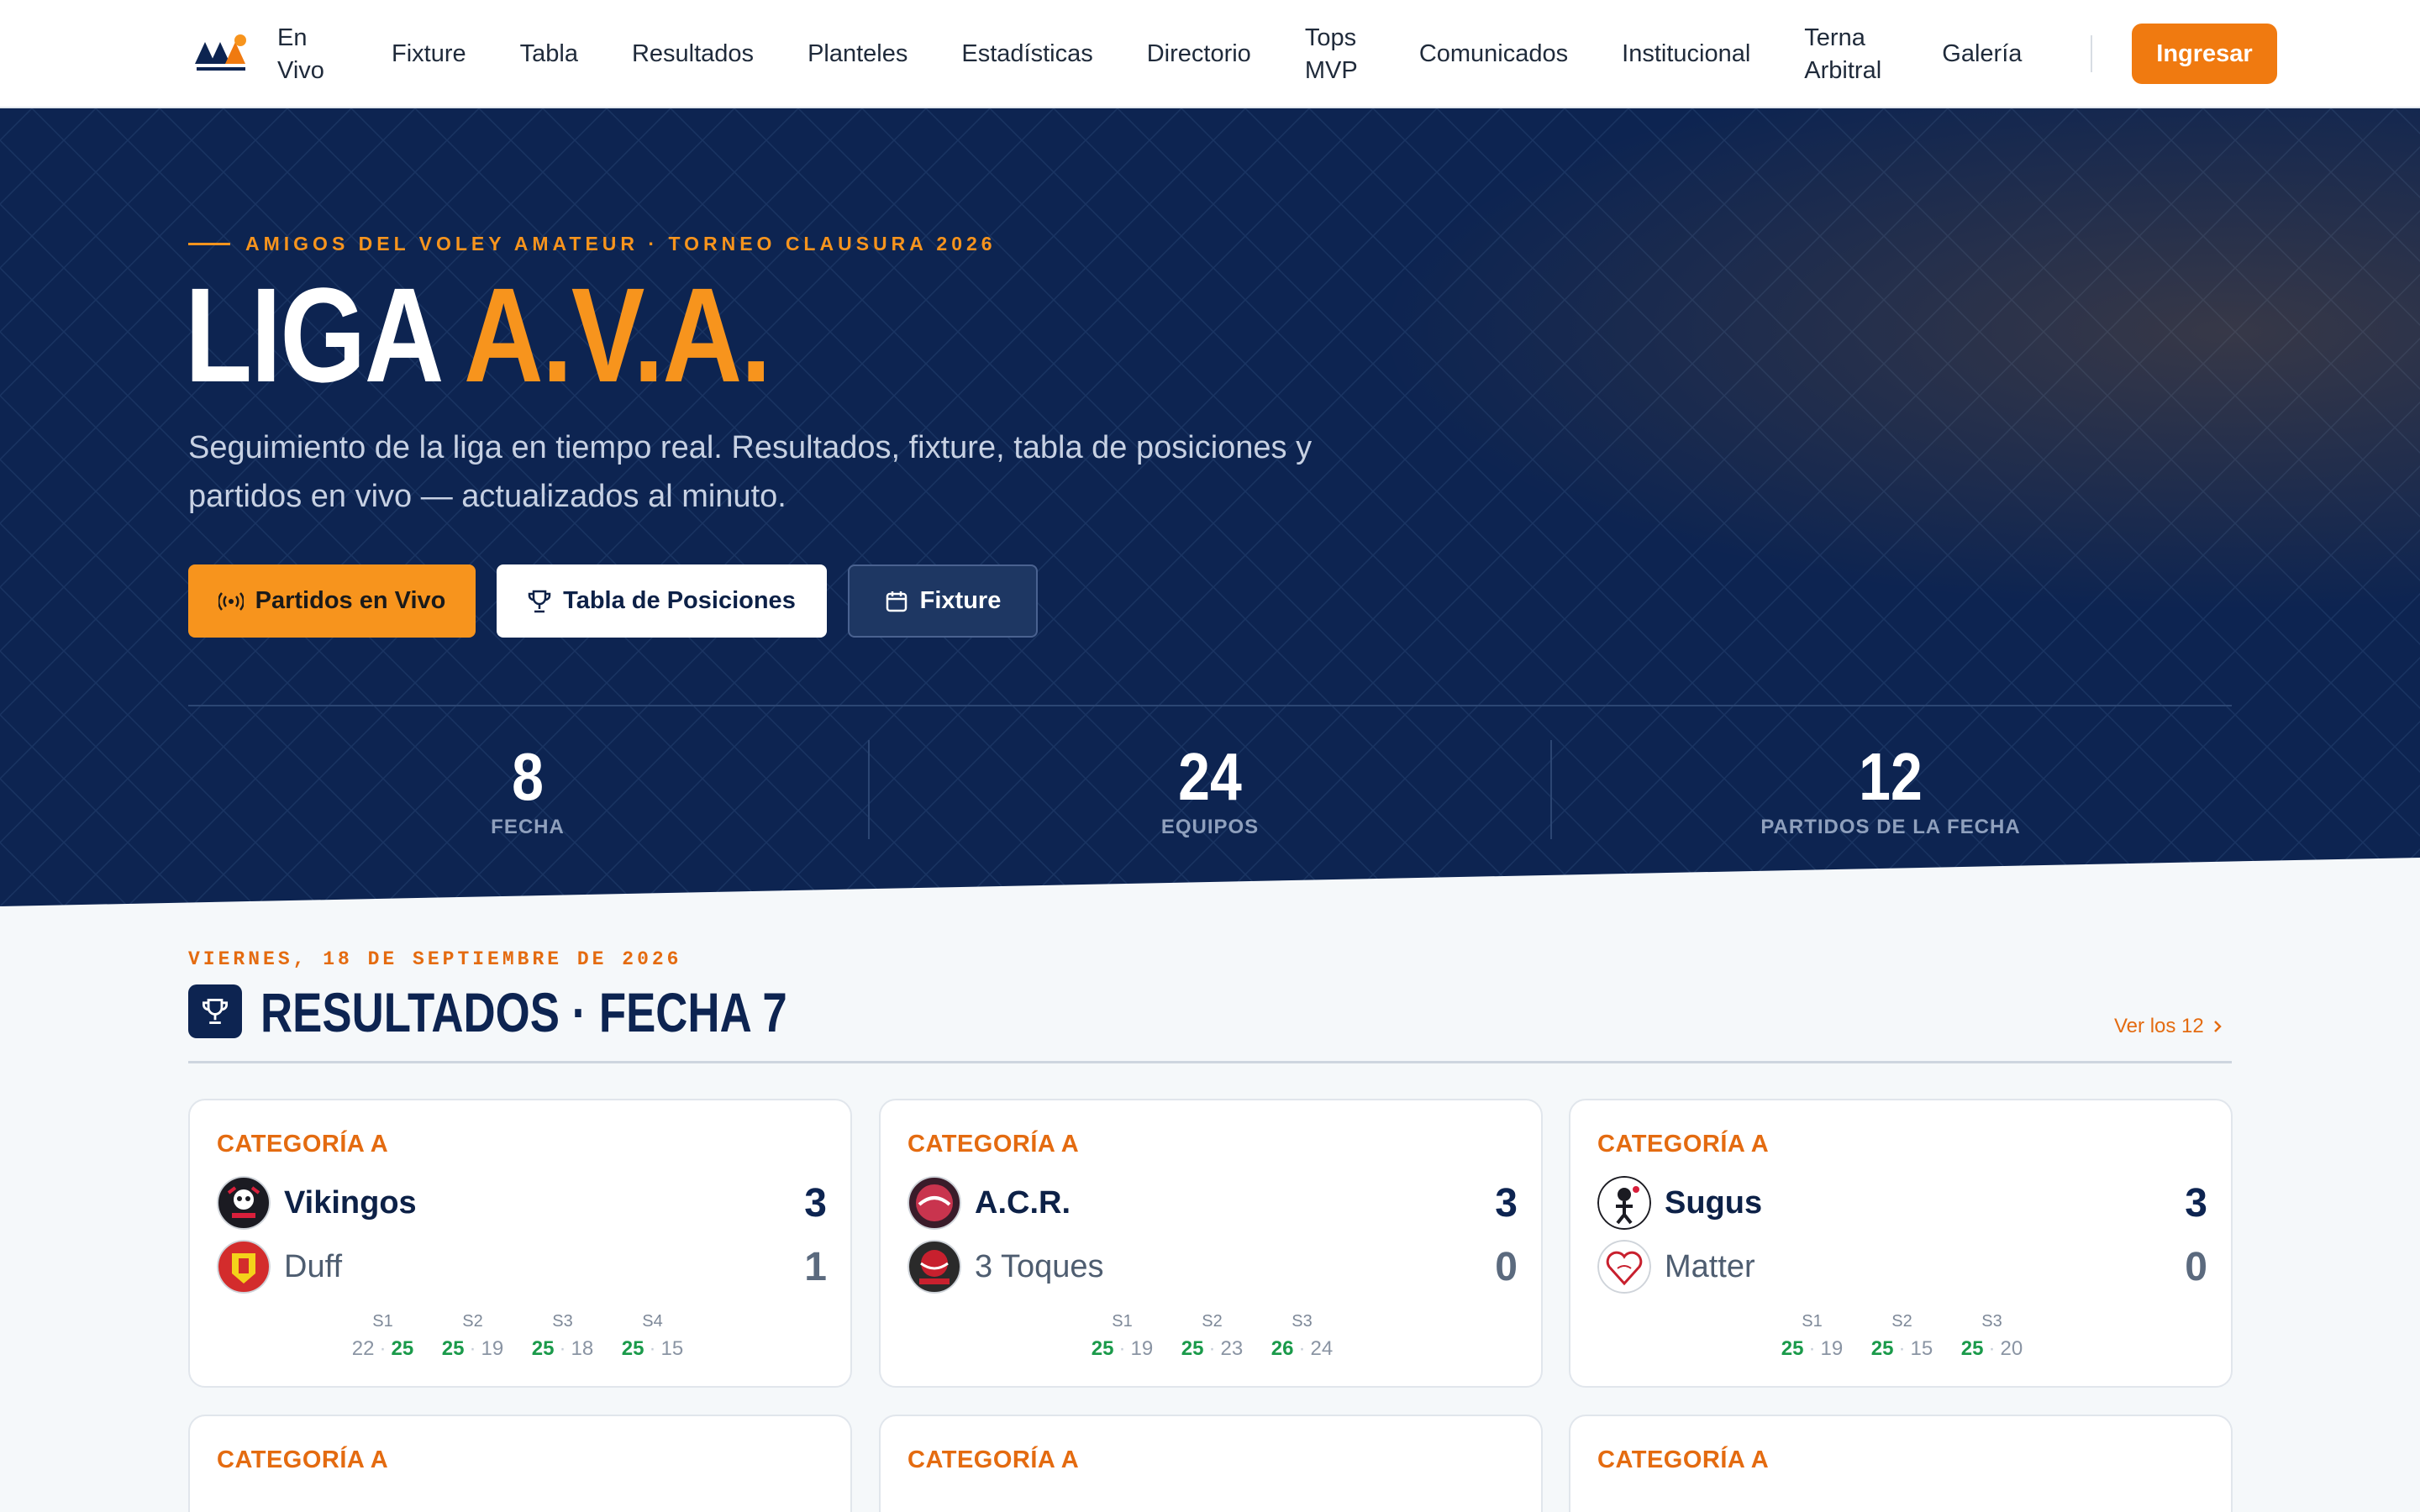 The width and height of the screenshot is (2420, 1512). What do you see at coordinates (307, 54) in the screenshot?
I see `nav-item-en-vivo: En Vivo` at bounding box center [307, 54].